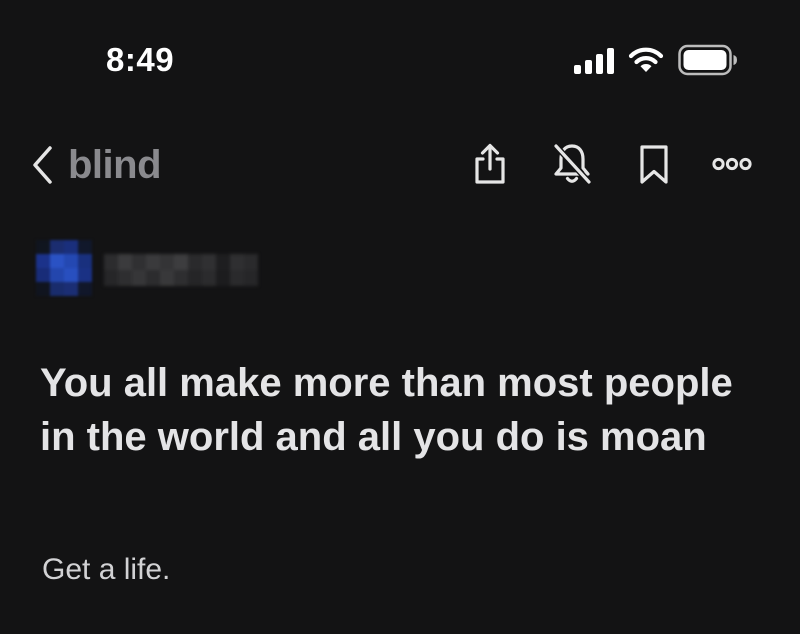 The height and width of the screenshot is (634, 800). I want to click on cellular-signal-icon, so click(594, 61).